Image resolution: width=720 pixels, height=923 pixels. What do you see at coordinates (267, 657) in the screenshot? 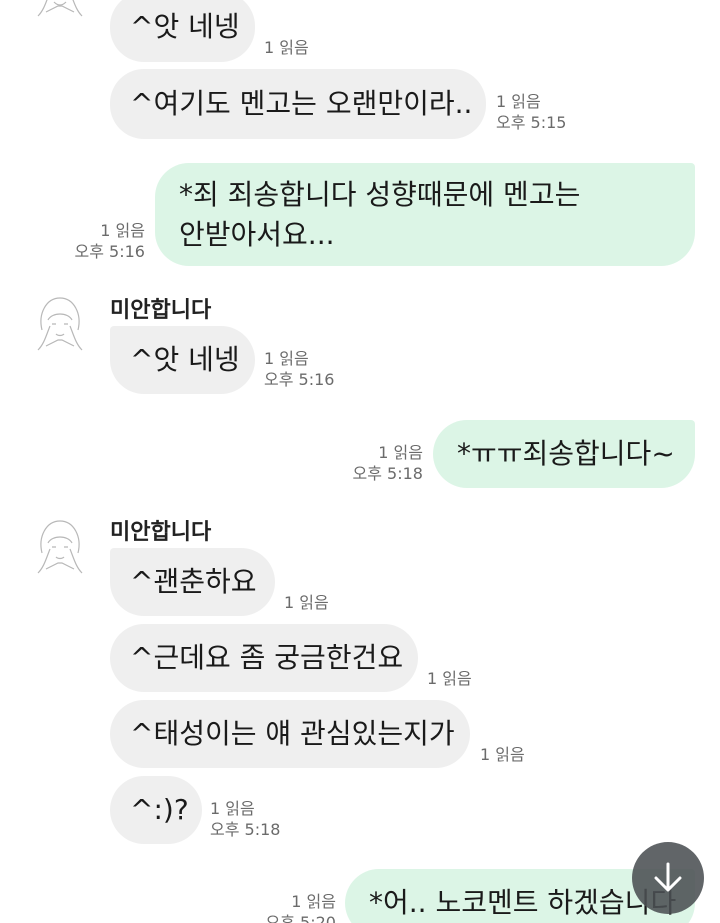
I see `message-text: ^근데요 좀 궁금한건요` at bounding box center [267, 657].